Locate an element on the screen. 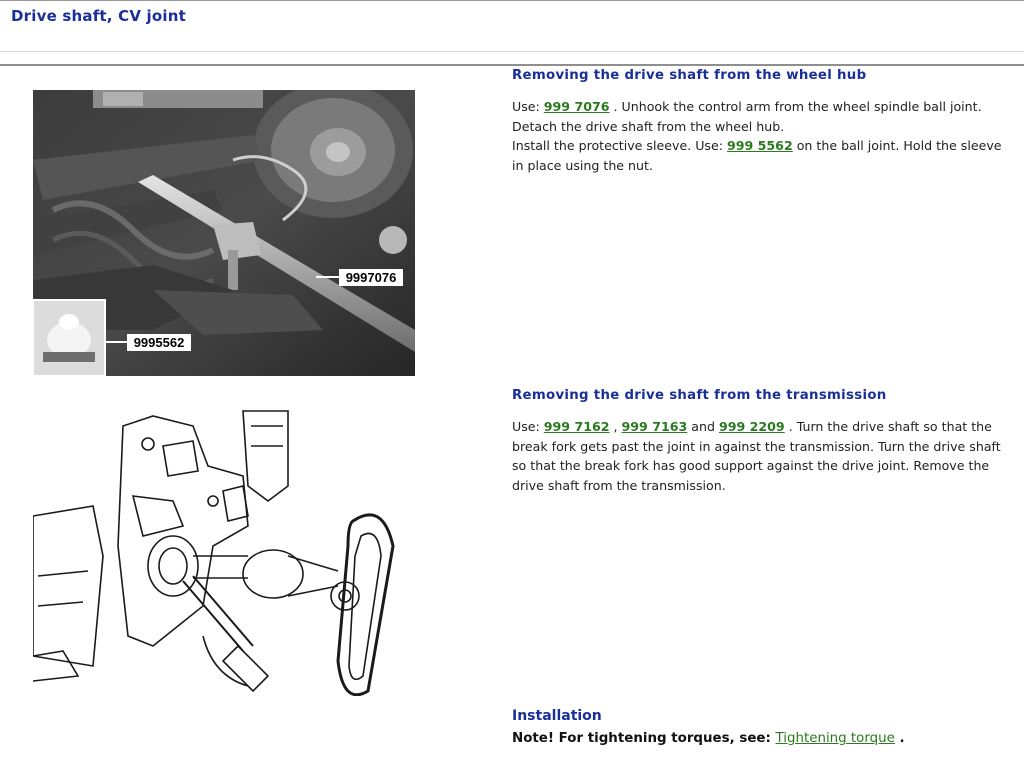 The image size is (1024, 759). header-divider is located at coordinates (512, 51).